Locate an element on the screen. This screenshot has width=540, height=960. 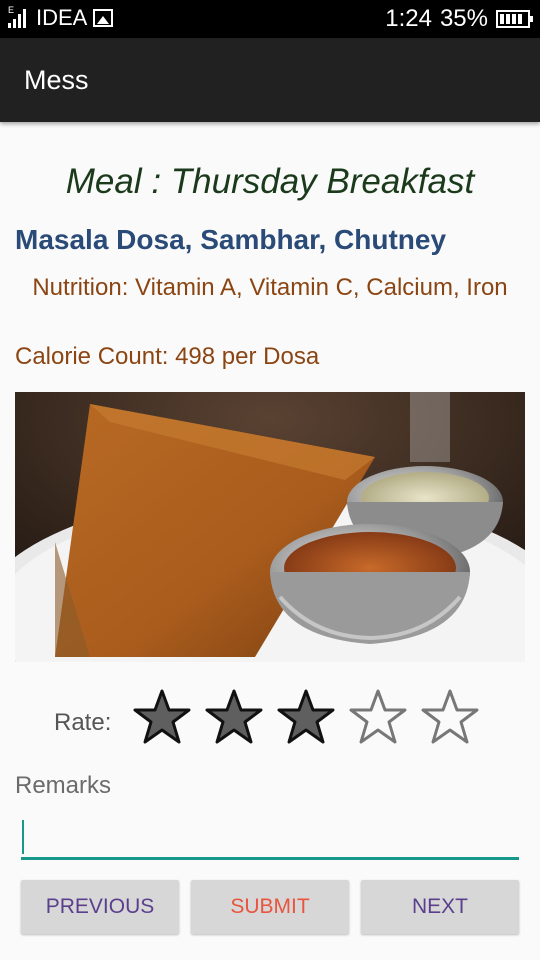
app-title: Mess is located at coordinates (56, 80).